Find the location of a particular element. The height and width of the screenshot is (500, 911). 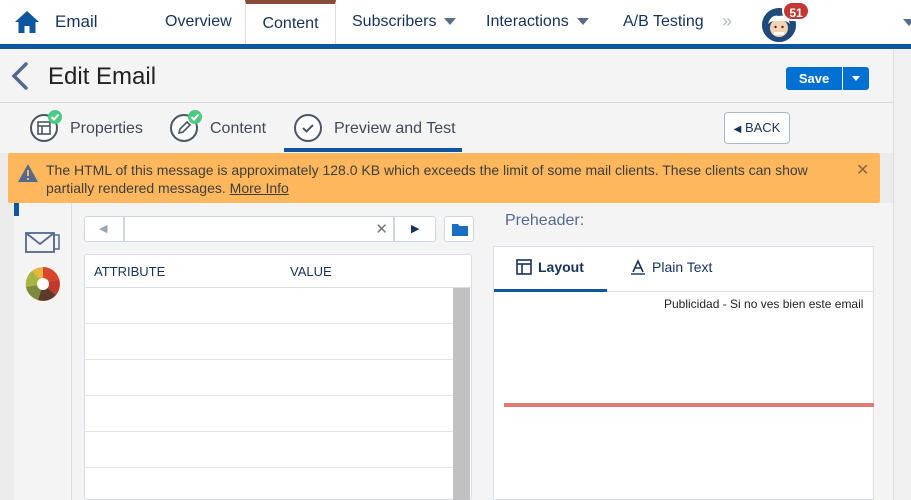

active-tab-indicator is located at coordinates (550, 290).